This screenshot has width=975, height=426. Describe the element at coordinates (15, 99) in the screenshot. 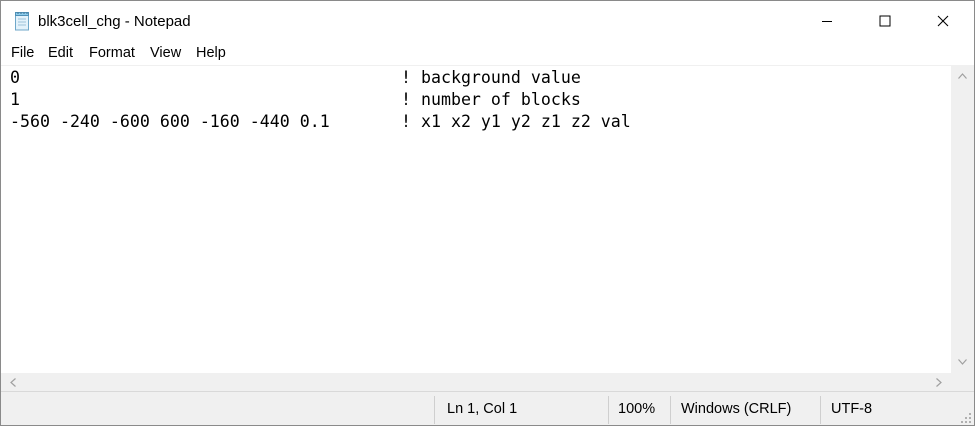

I see `line-value: 1` at that location.